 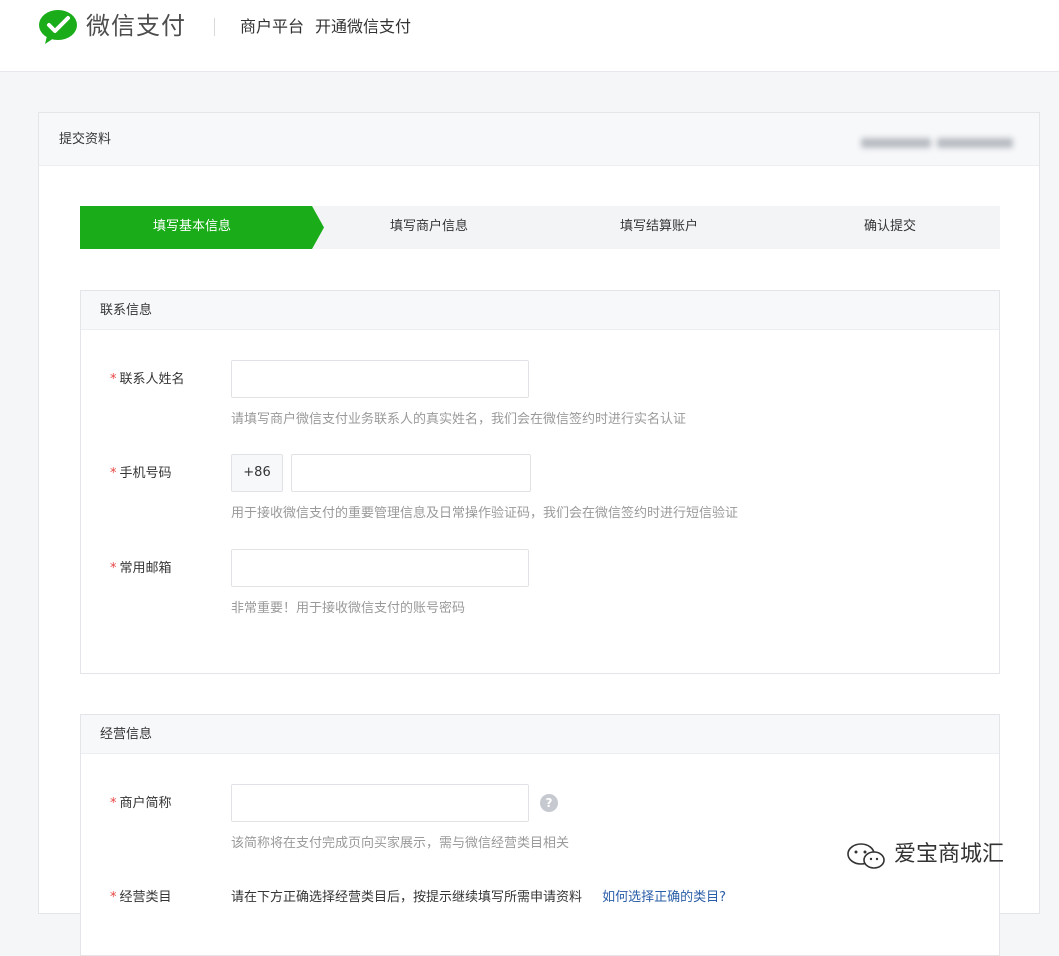 I want to click on watermark: 爱宝商城汇, so click(x=941, y=855).